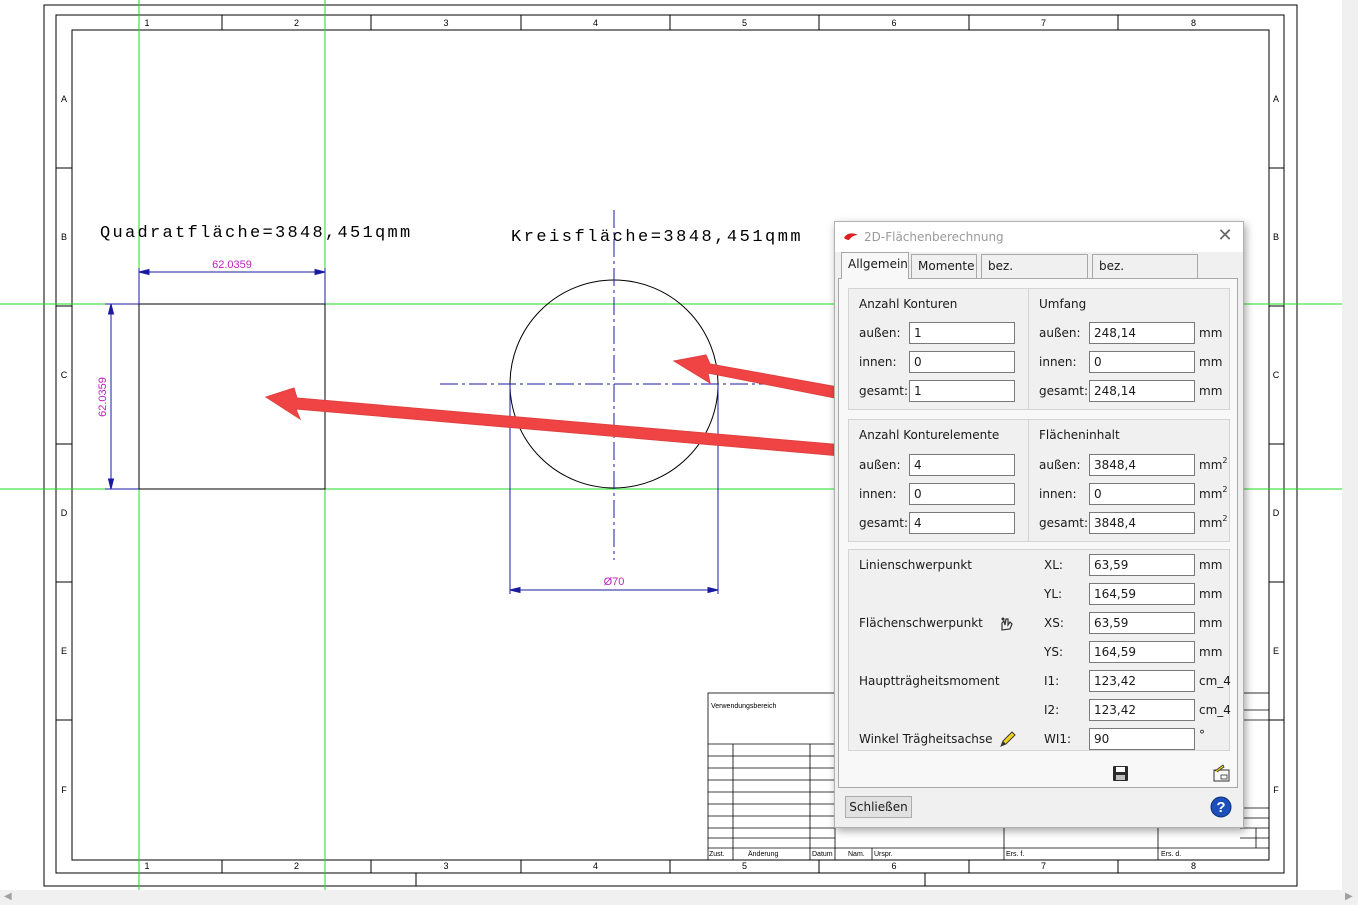  Describe the element at coordinates (893, 866) in the screenshot. I see `column-number-bottom: 6` at that location.